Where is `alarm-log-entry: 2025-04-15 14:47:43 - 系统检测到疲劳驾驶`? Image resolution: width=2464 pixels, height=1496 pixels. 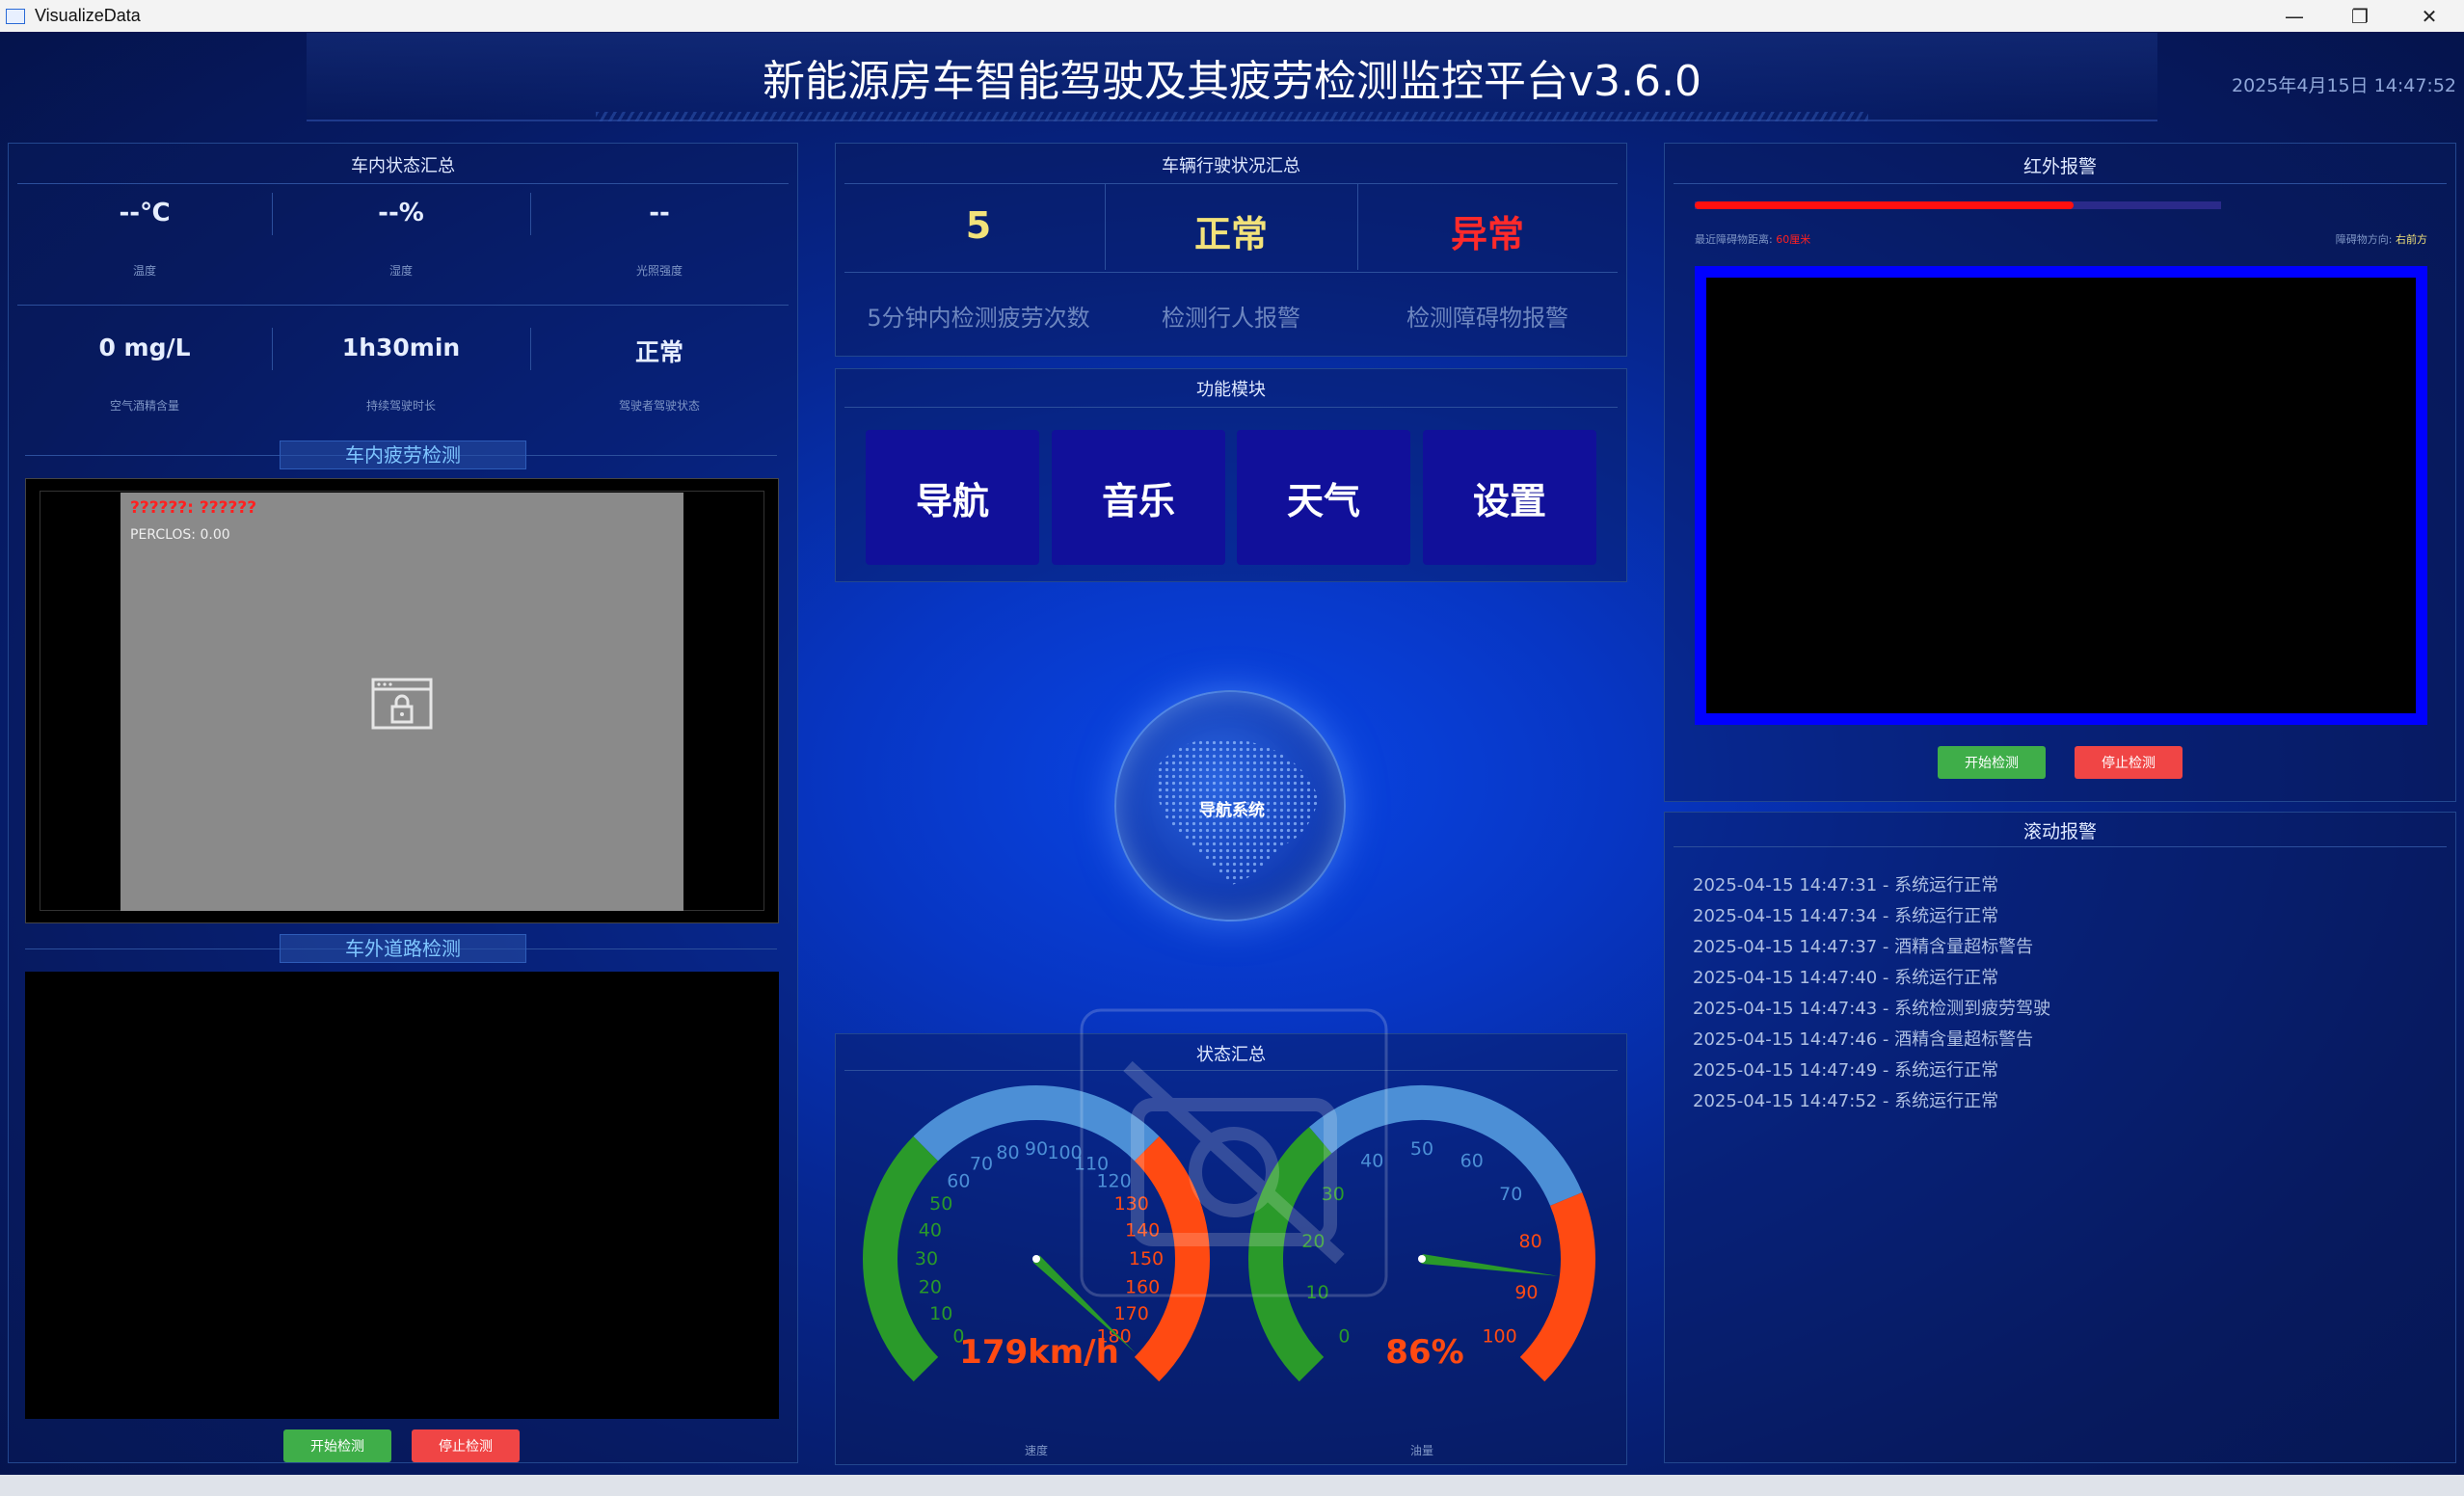
alarm-log-entry: 2025-04-15 14:47:43 - 系统检测到疲劳驾驶 is located at coordinates (1872, 1009).